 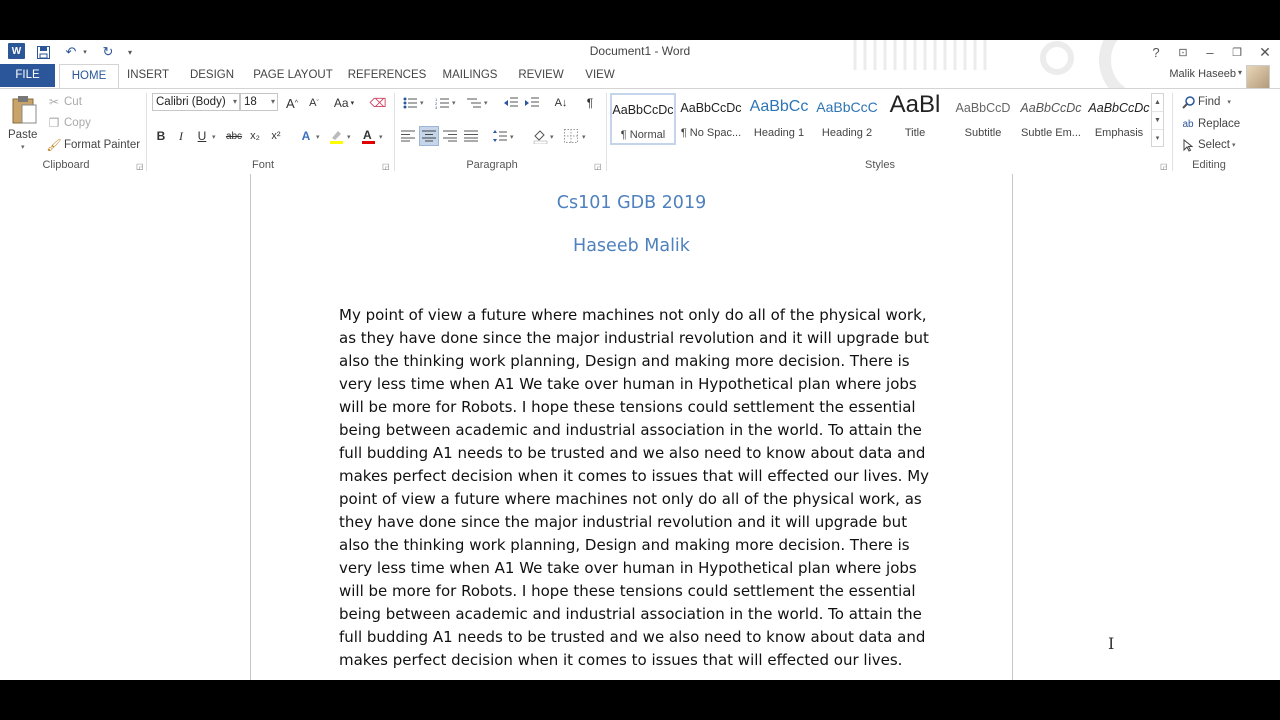 What do you see at coordinates (408, 136) in the screenshot?
I see `align-left-icon` at bounding box center [408, 136].